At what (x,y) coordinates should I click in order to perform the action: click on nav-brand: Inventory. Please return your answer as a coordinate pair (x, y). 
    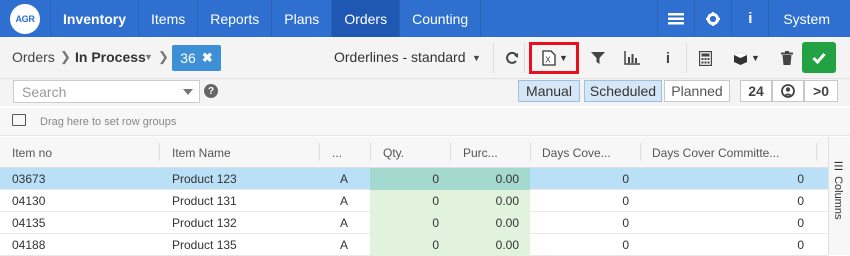
    Looking at the image, I should click on (94, 18).